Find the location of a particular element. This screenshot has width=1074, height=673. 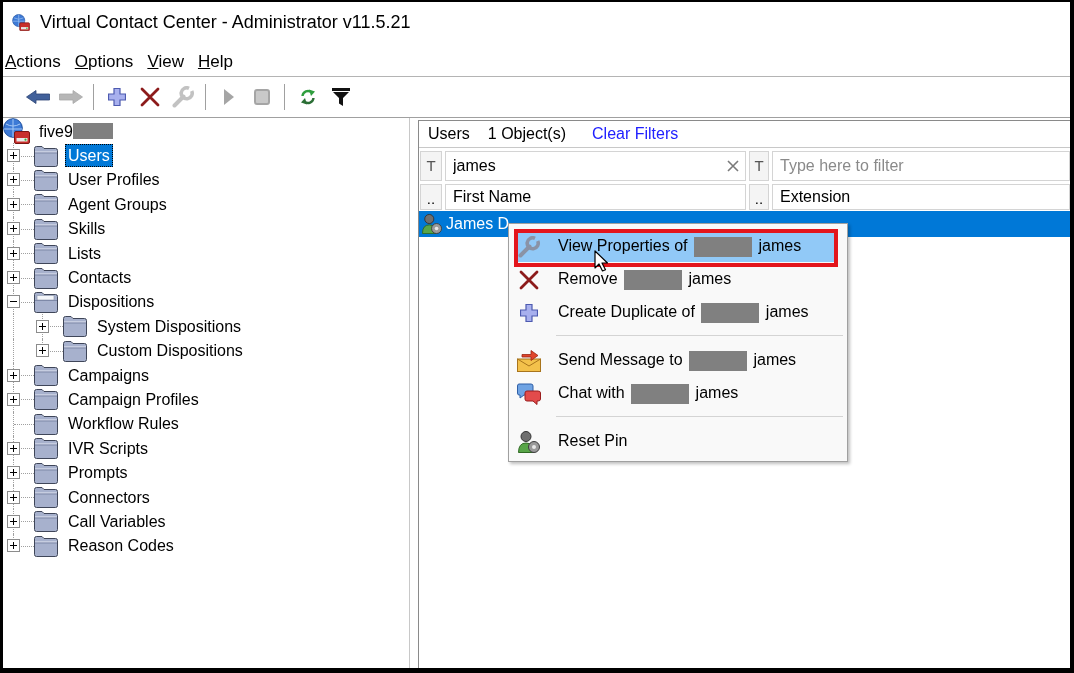

tree-item: Reason Codes is located at coordinates (121, 546).